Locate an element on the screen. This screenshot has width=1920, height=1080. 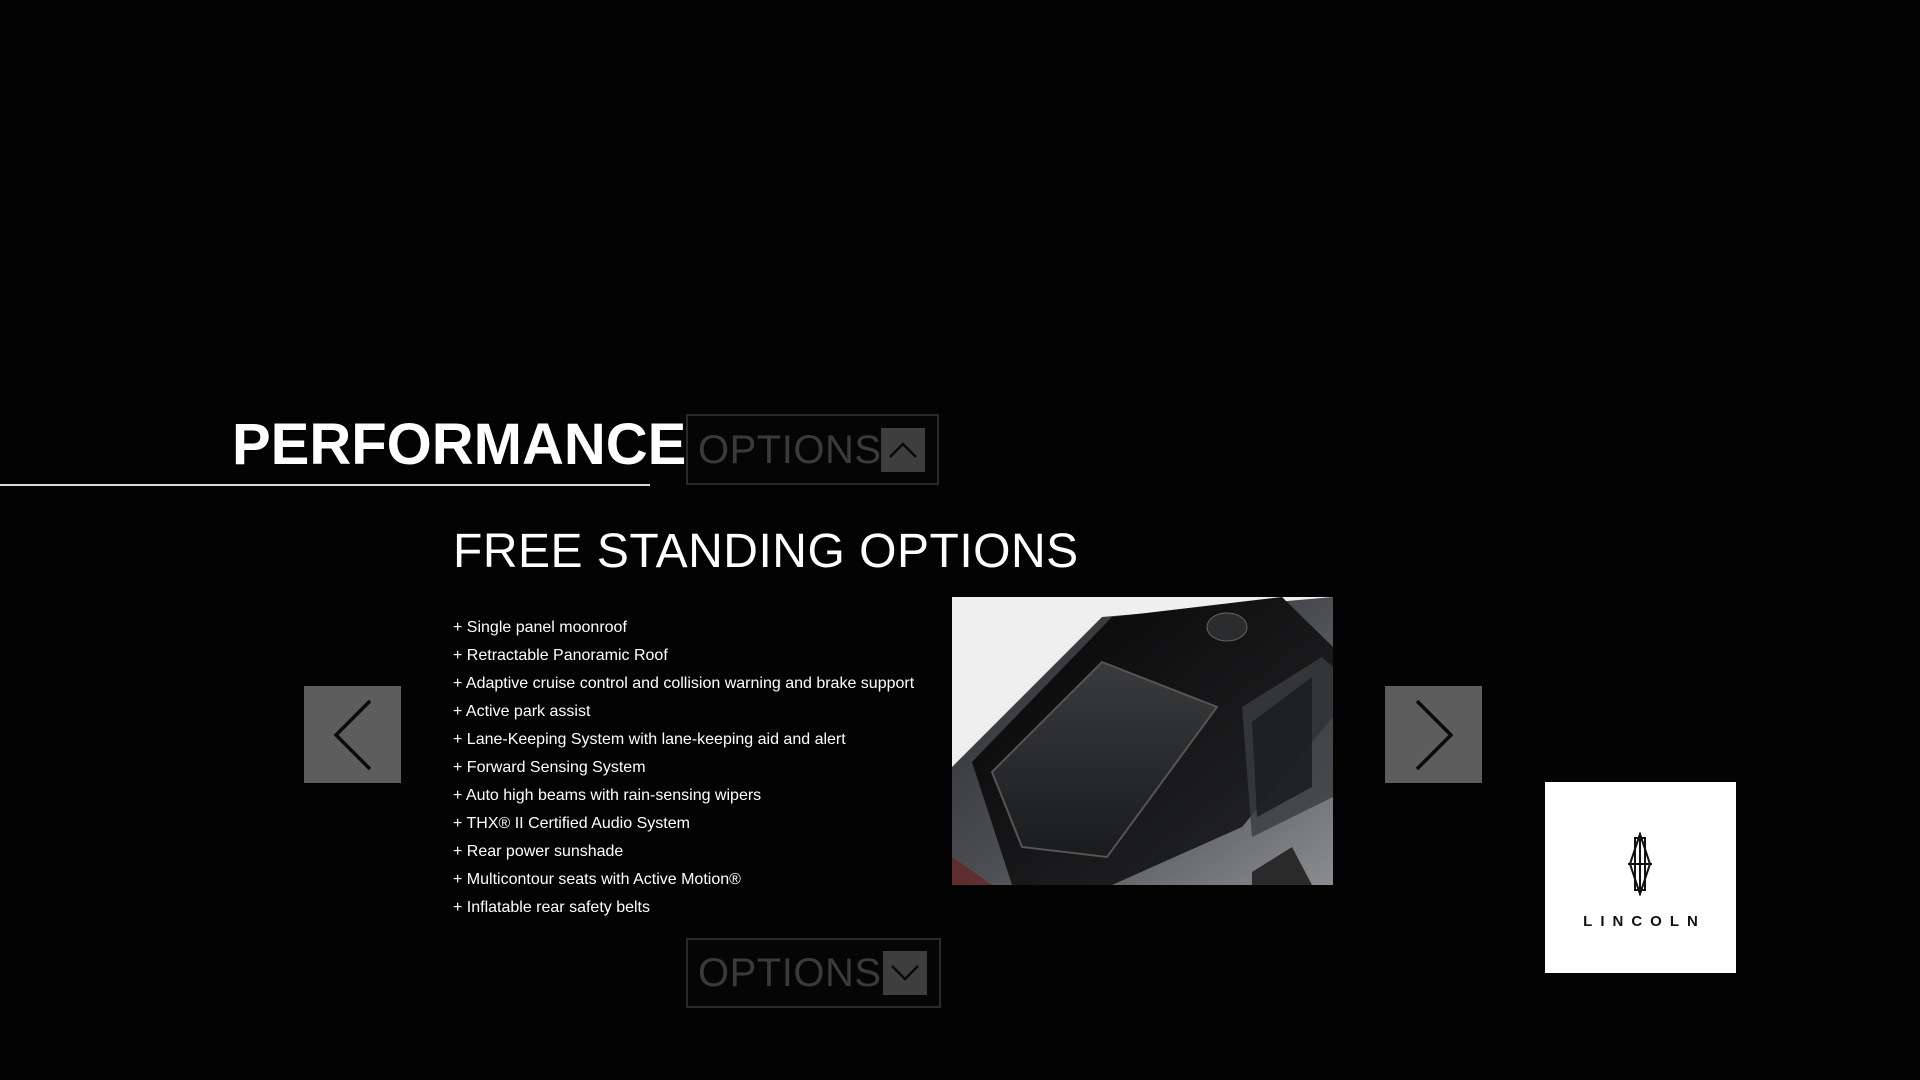
list-item: + Rear power sunshade is located at coordinates (538, 851).